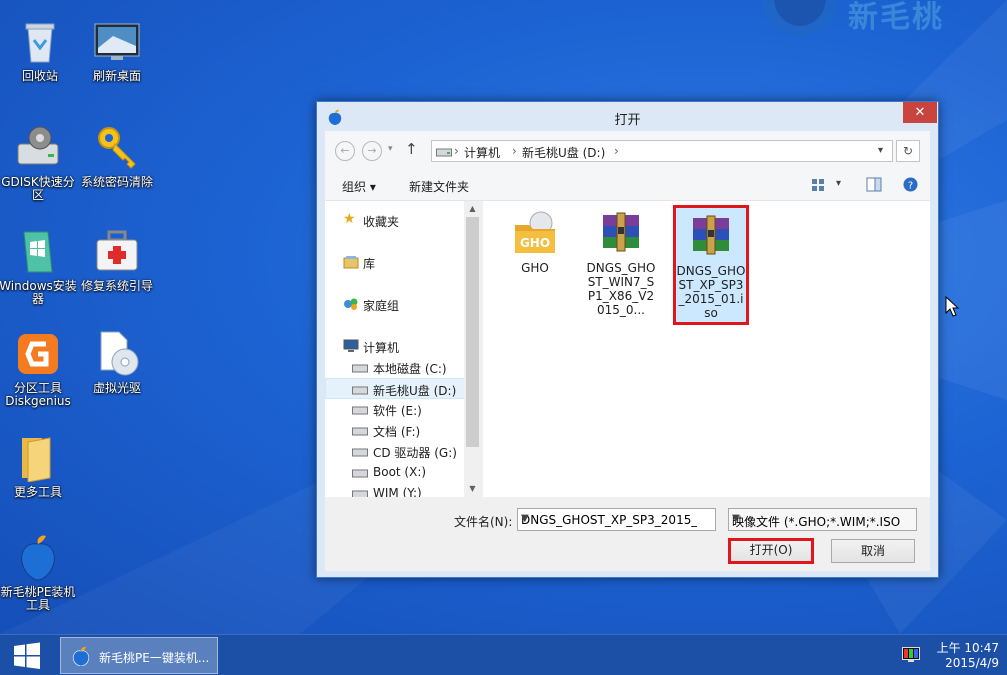  What do you see at coordinates (117, 362) in the screenshot?
I see `desktop-icon-virtual-drive: 虚拟光驱` at bounding box center [117, 362].